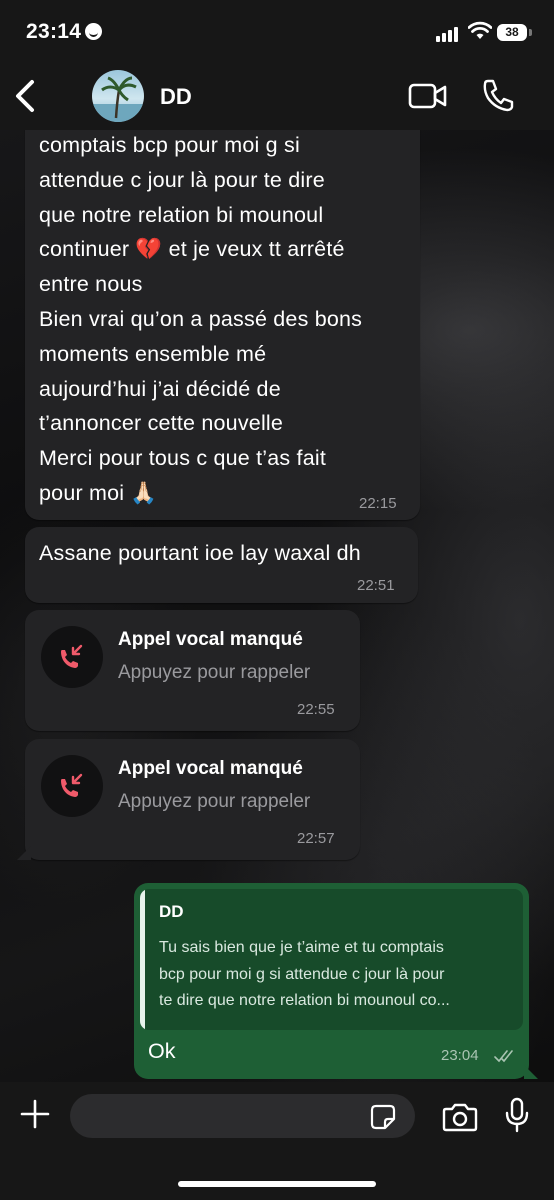 The height and width of the screenshot is (1200, 554). I want to click on message-text: Assane pourtant ioe lay waxal dh, so click(200, 553).